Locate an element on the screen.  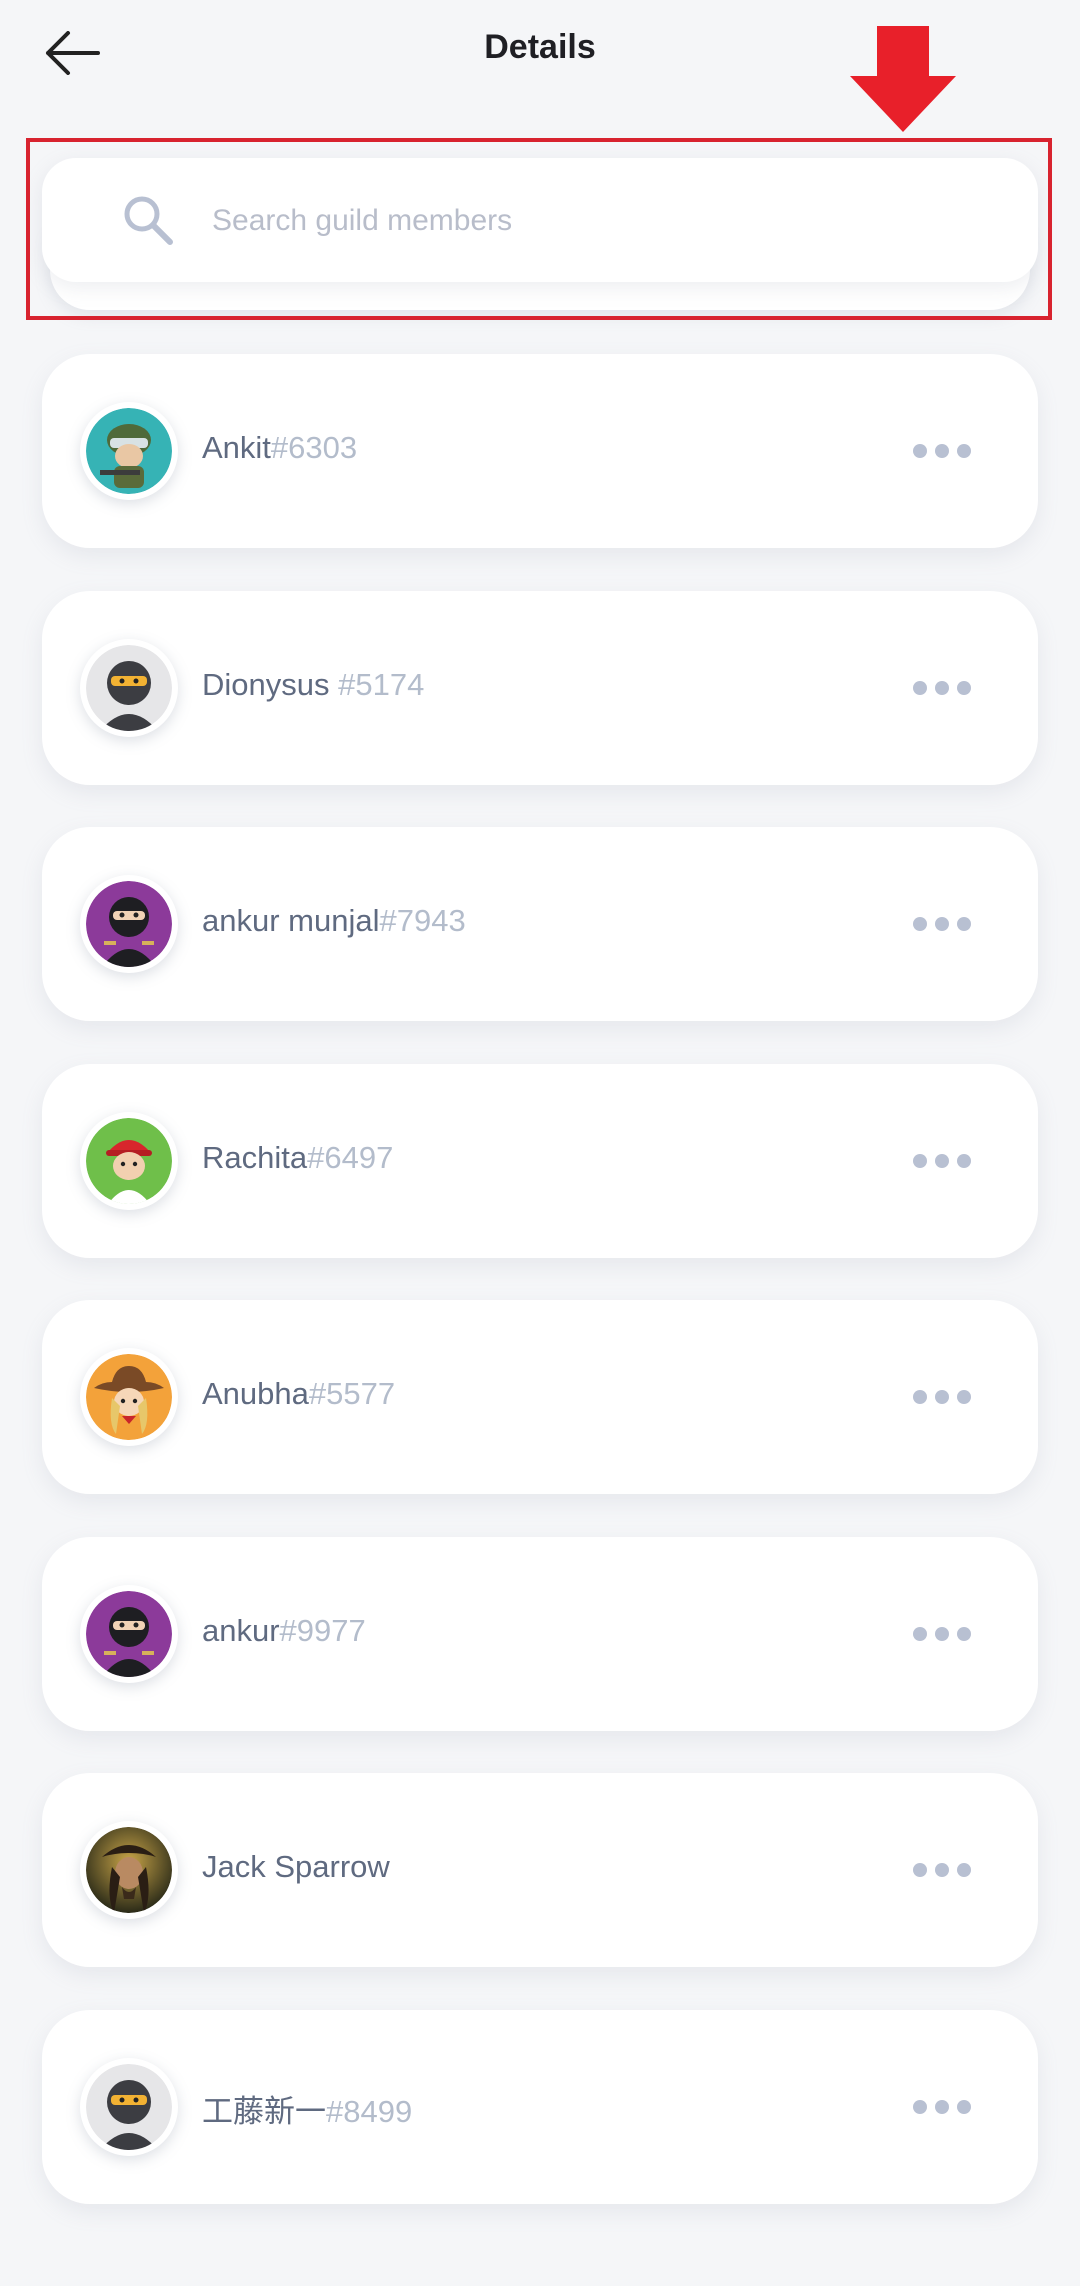
member-username: Jack Sparrow is located at coordinates (296, 1866).